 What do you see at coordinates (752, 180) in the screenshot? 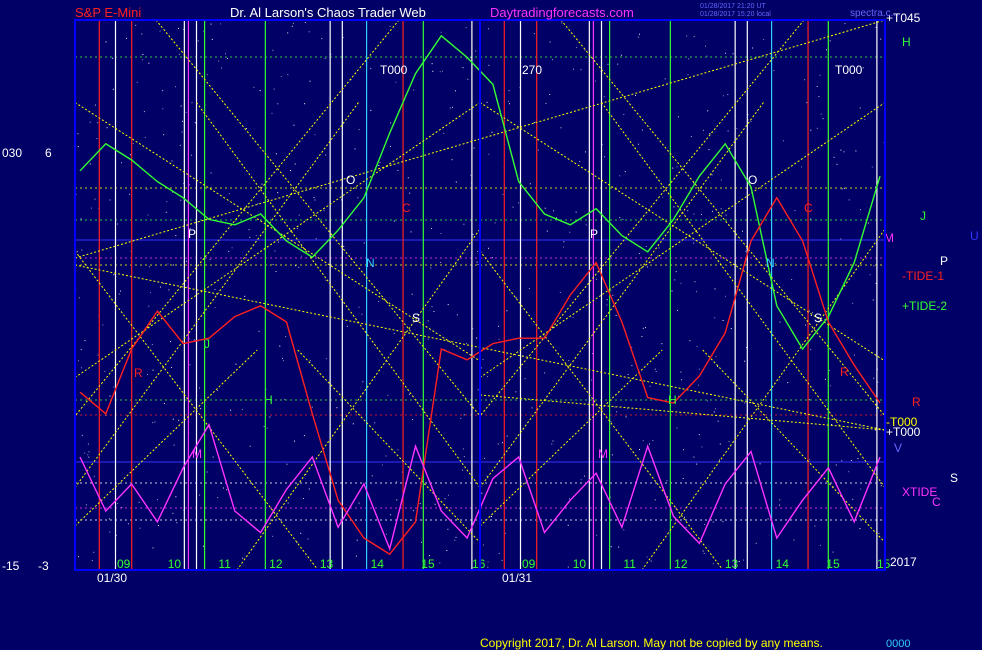
I see `marker-o: O` at bounding box center [752, 180].